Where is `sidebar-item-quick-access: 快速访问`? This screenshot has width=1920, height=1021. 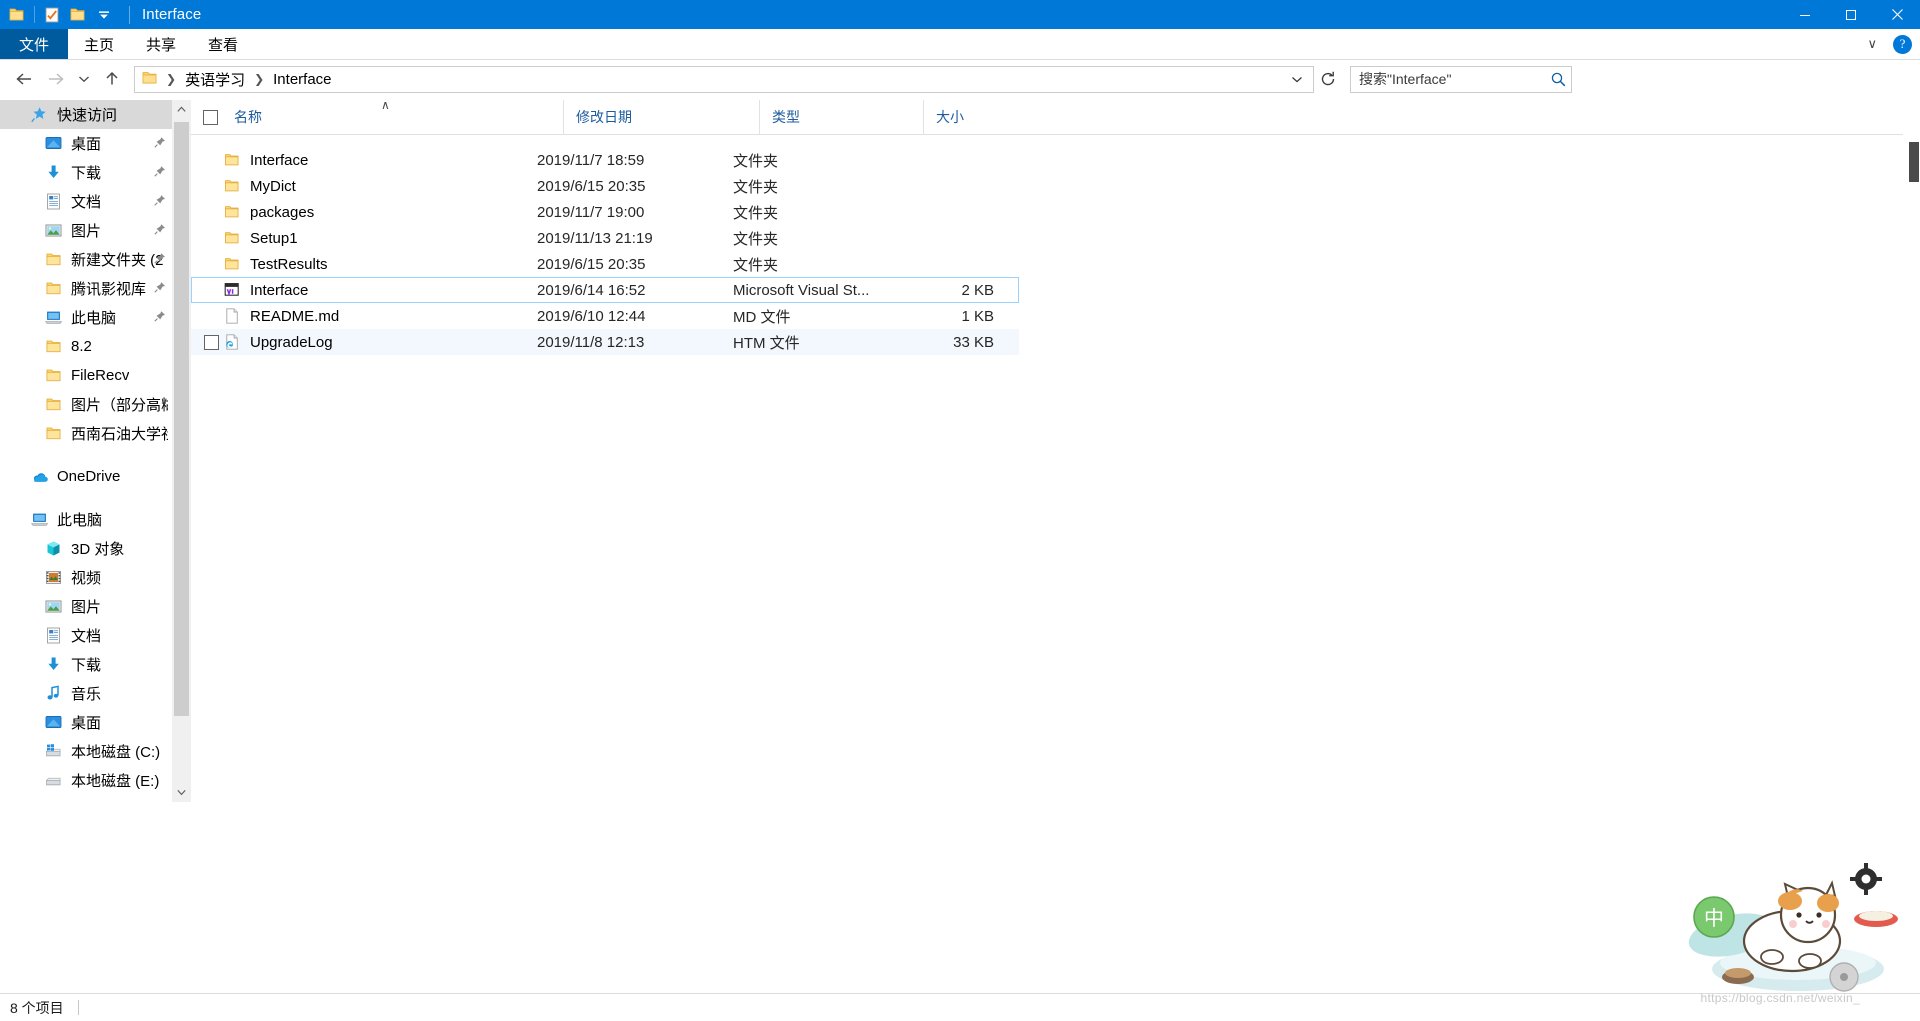
sidebar-item-quick-access: 快速访问 is located at coordinates (86, 114).